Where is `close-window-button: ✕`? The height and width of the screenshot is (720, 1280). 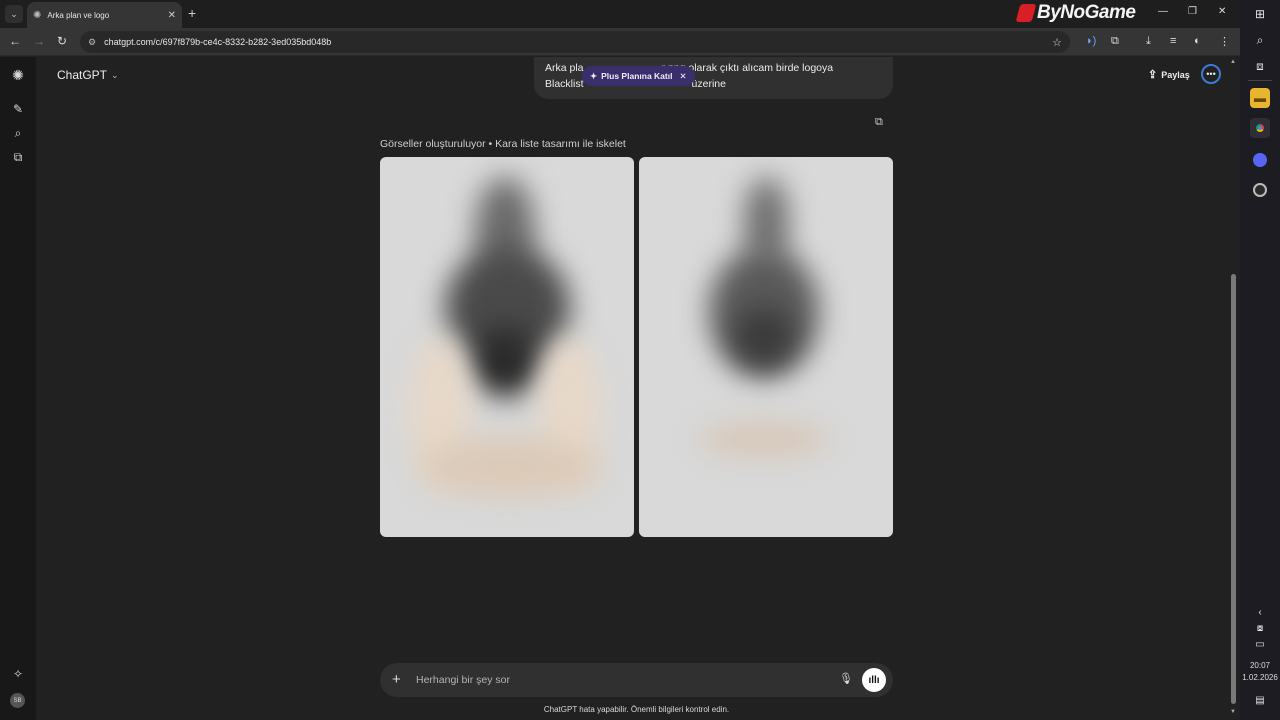
close-window-button: ✕ is located at coordinates (1222, 11).